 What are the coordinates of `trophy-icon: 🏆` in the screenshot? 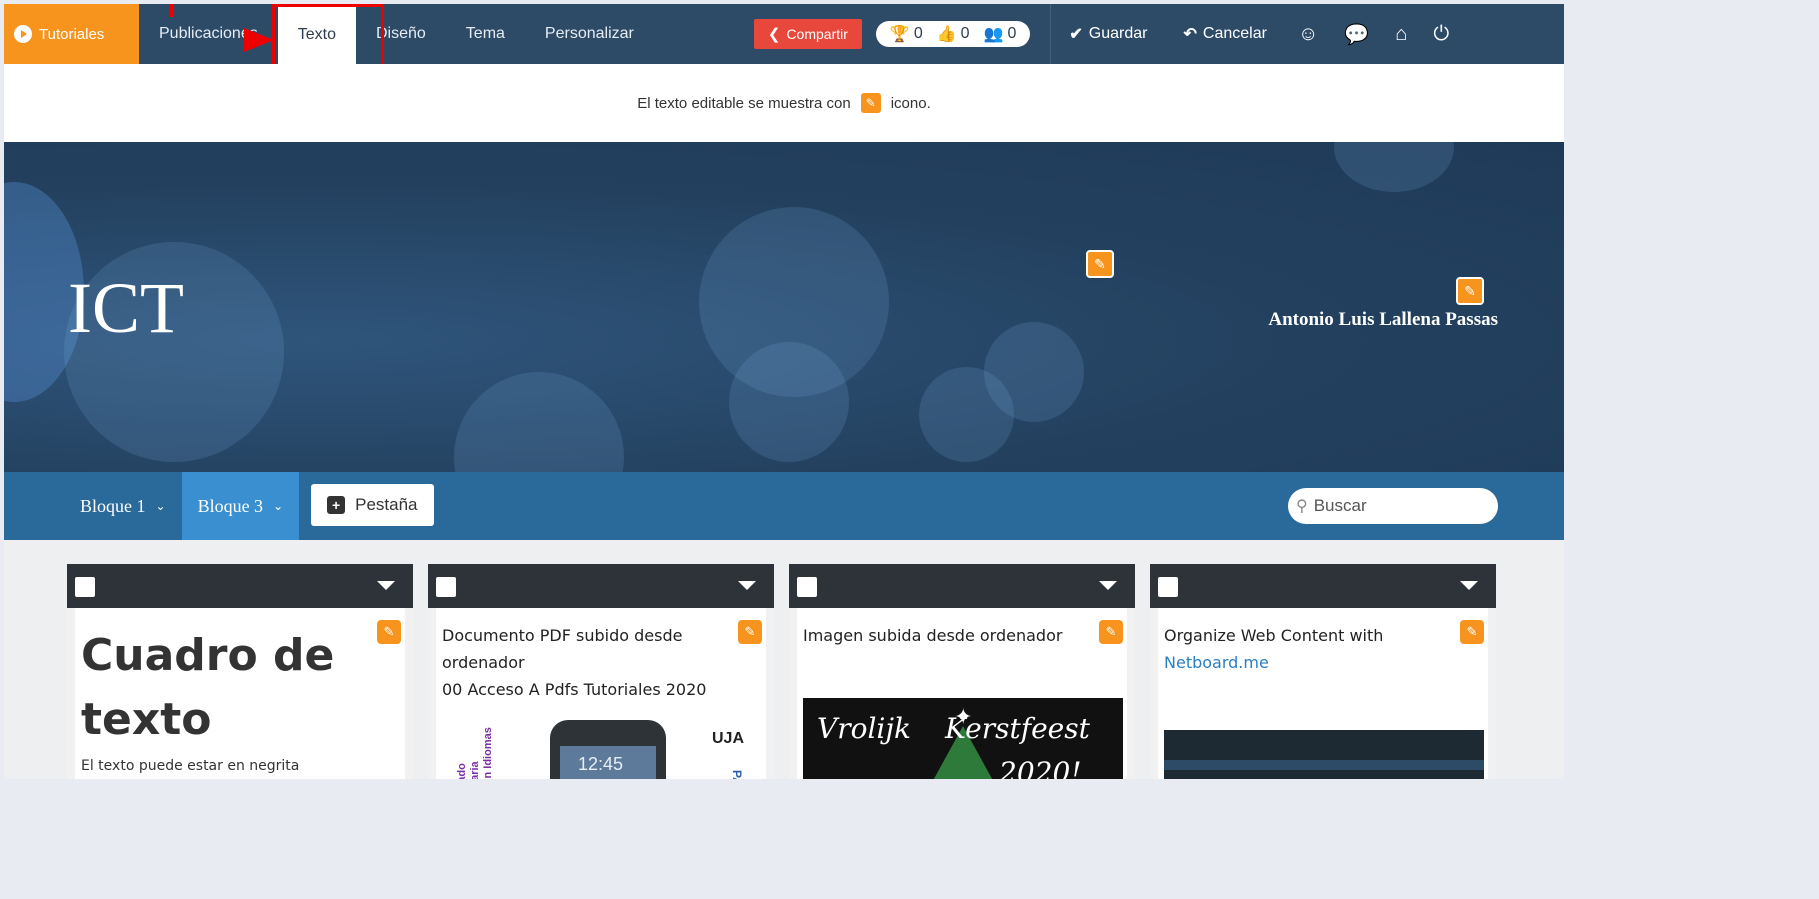 It's located at (899, 34).